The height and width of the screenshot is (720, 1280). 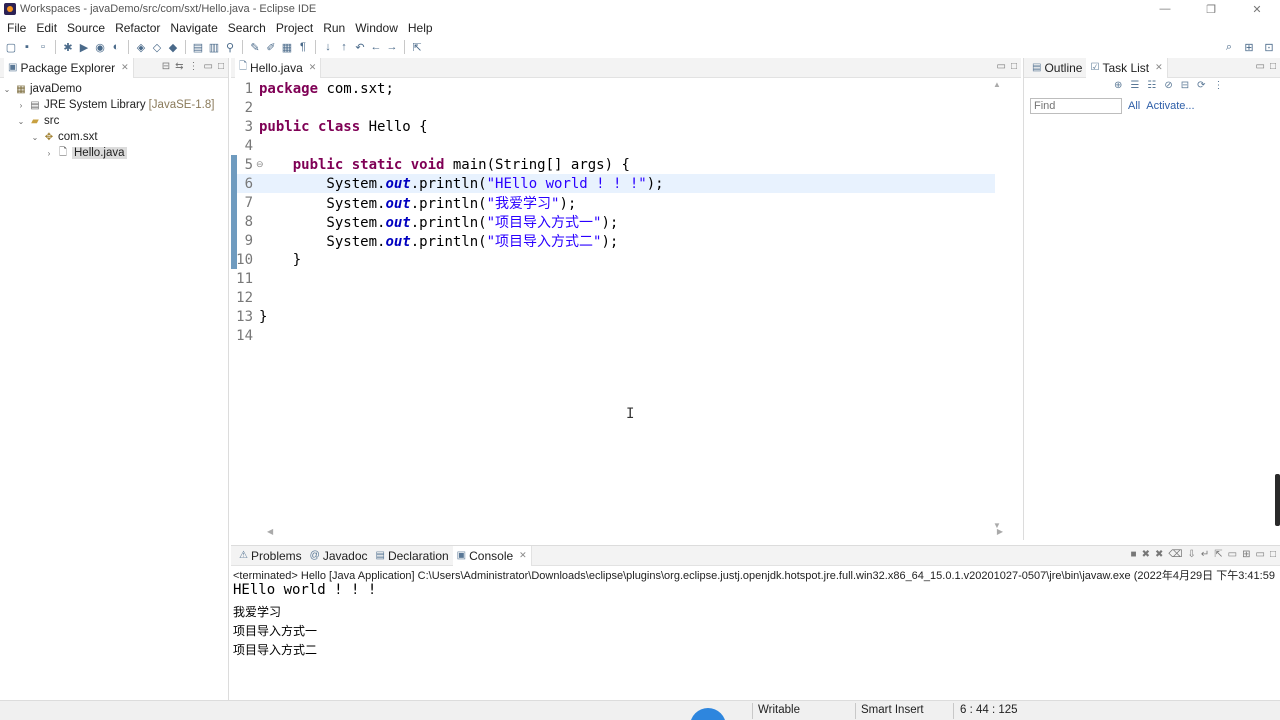 I want to click on open-perspective-icon: ⊞, so click(x=1249, y=47).